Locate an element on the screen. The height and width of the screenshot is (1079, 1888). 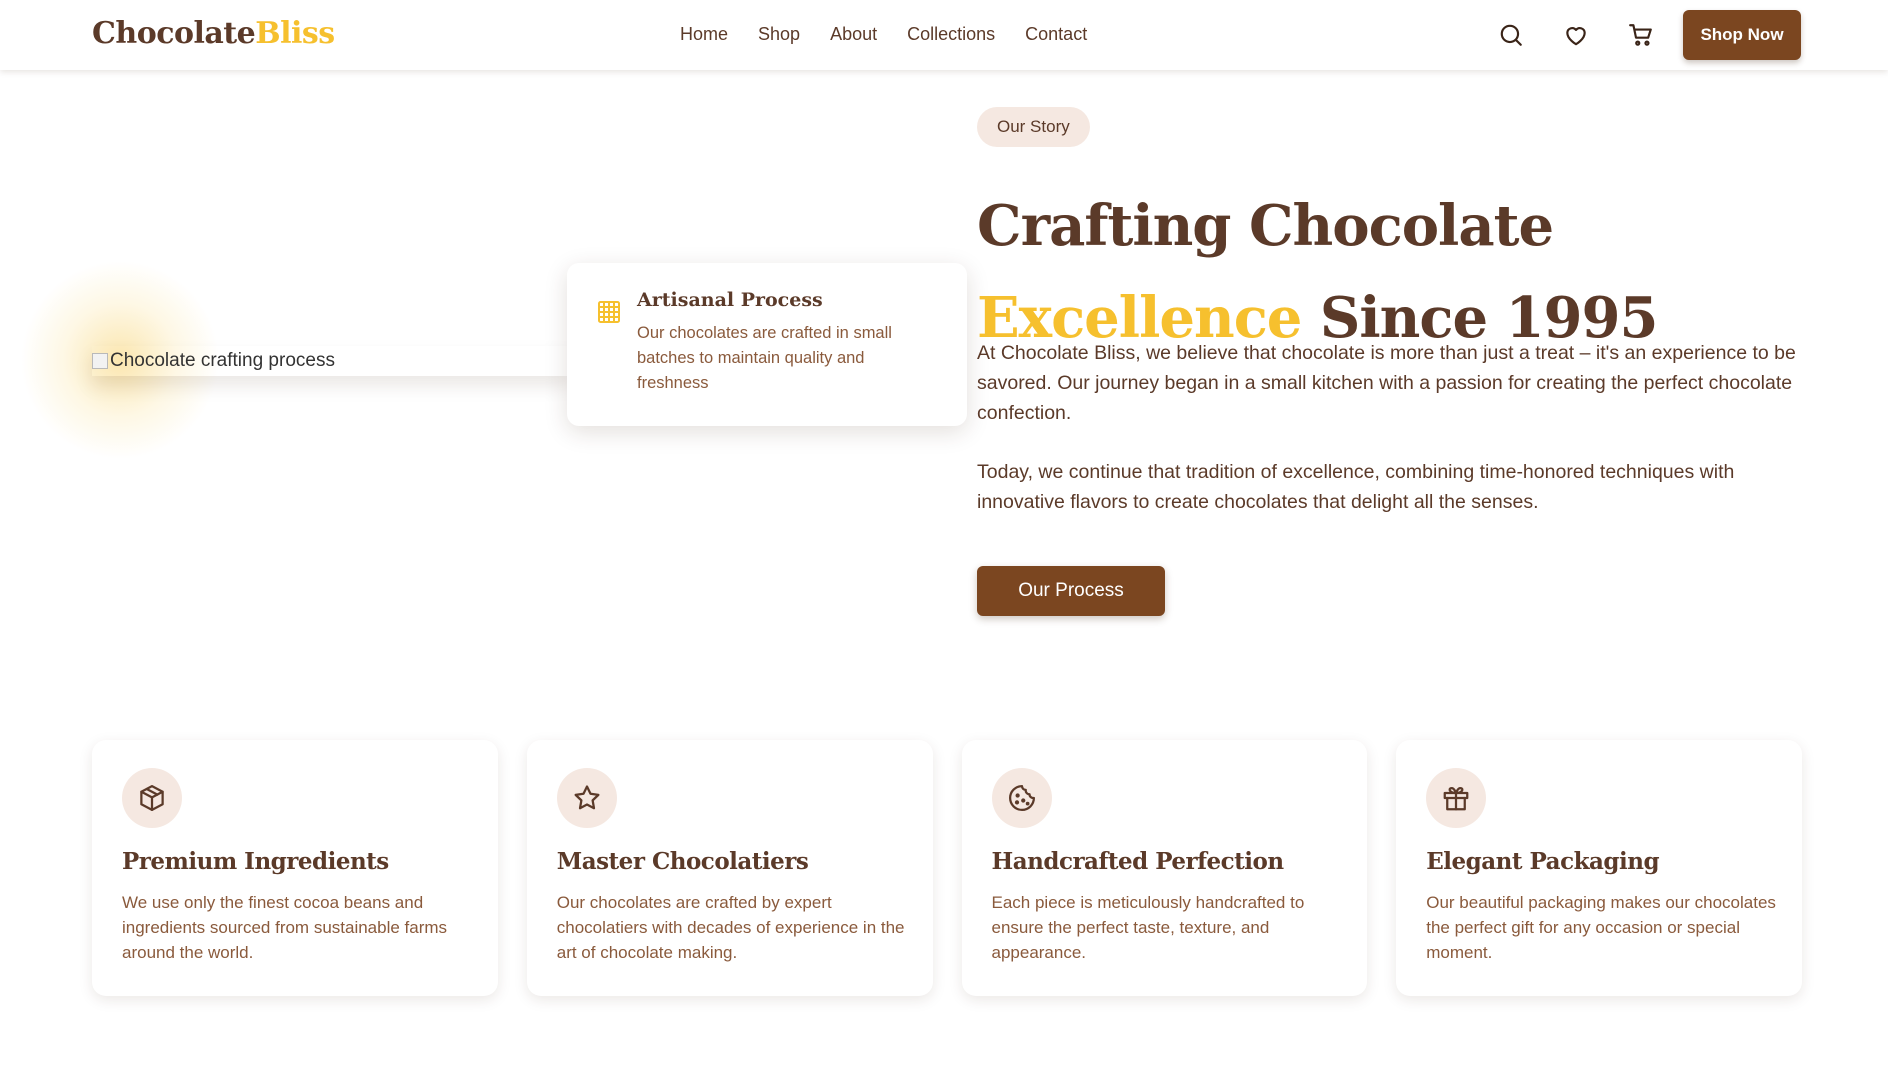
logo-text-main: Chocolate is located at coordinates (174, 33).